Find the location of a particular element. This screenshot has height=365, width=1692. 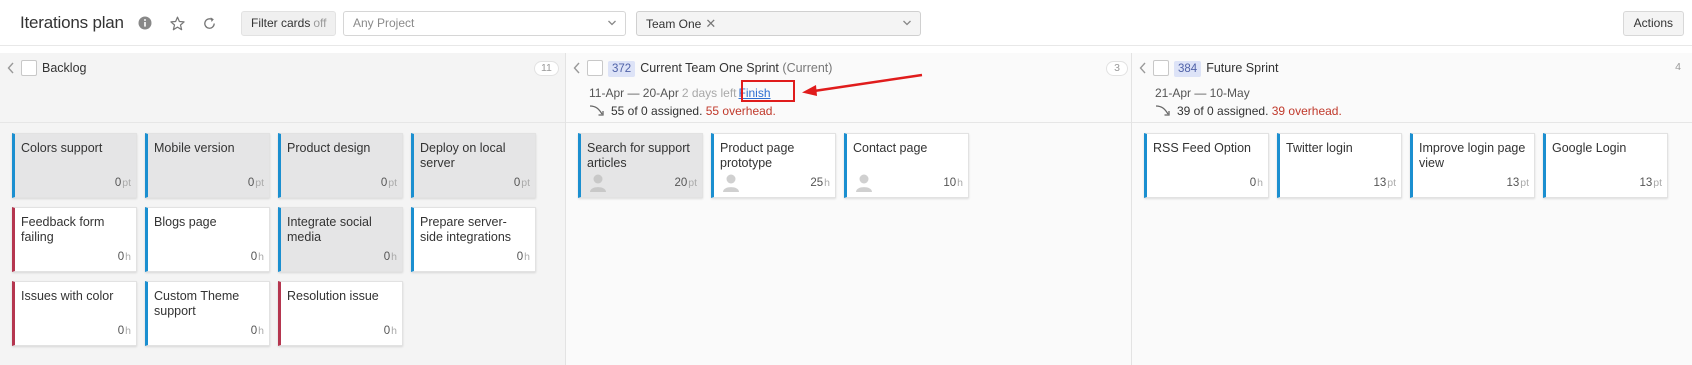

card-title: Custom Theme support is located at coordinates (197, 303).